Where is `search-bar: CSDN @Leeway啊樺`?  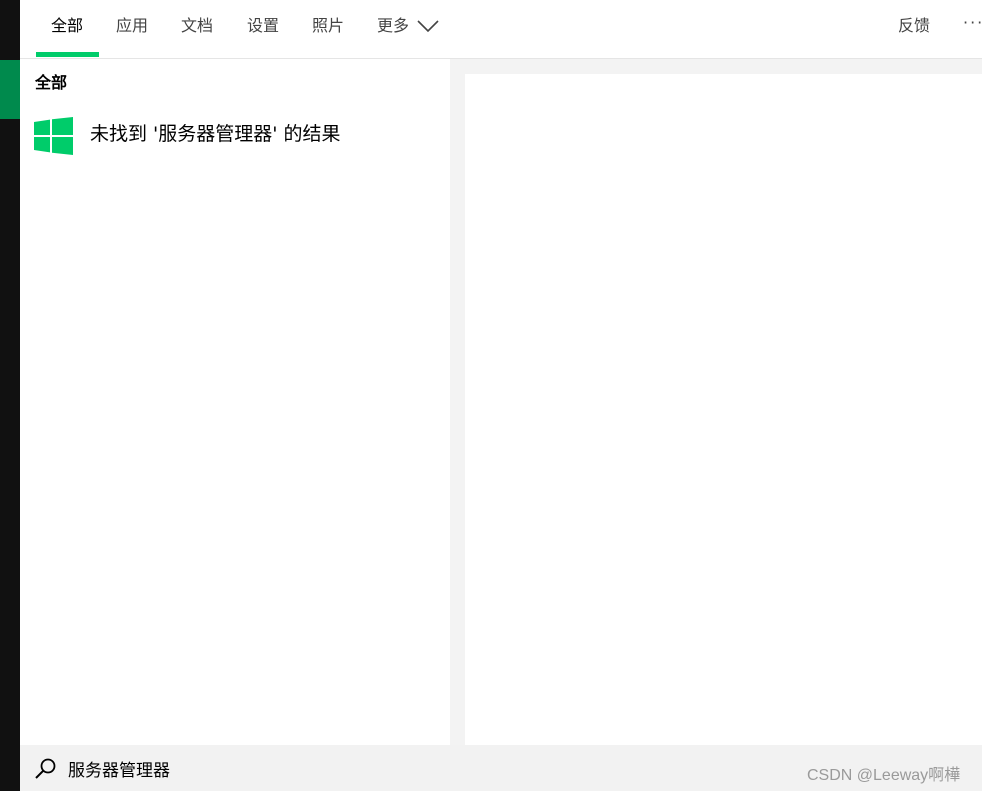 search-bar: CSDN @Leeway啊樺 is located at coordinates (501, 768).